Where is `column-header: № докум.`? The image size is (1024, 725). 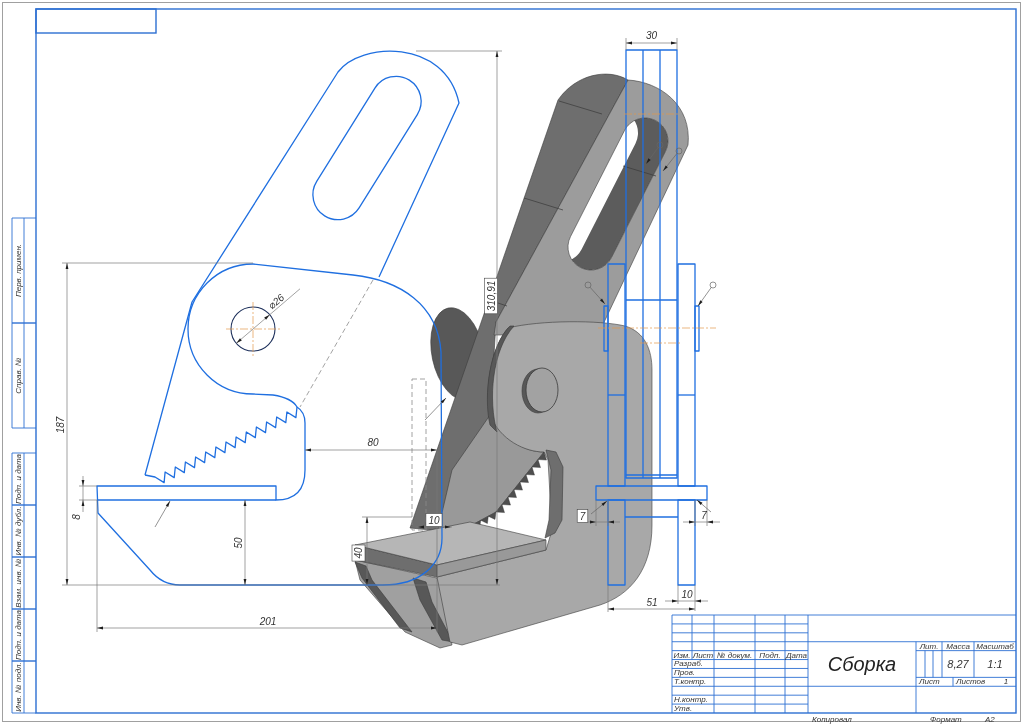
column-header: № докум. is located at coordinates (734, 655).